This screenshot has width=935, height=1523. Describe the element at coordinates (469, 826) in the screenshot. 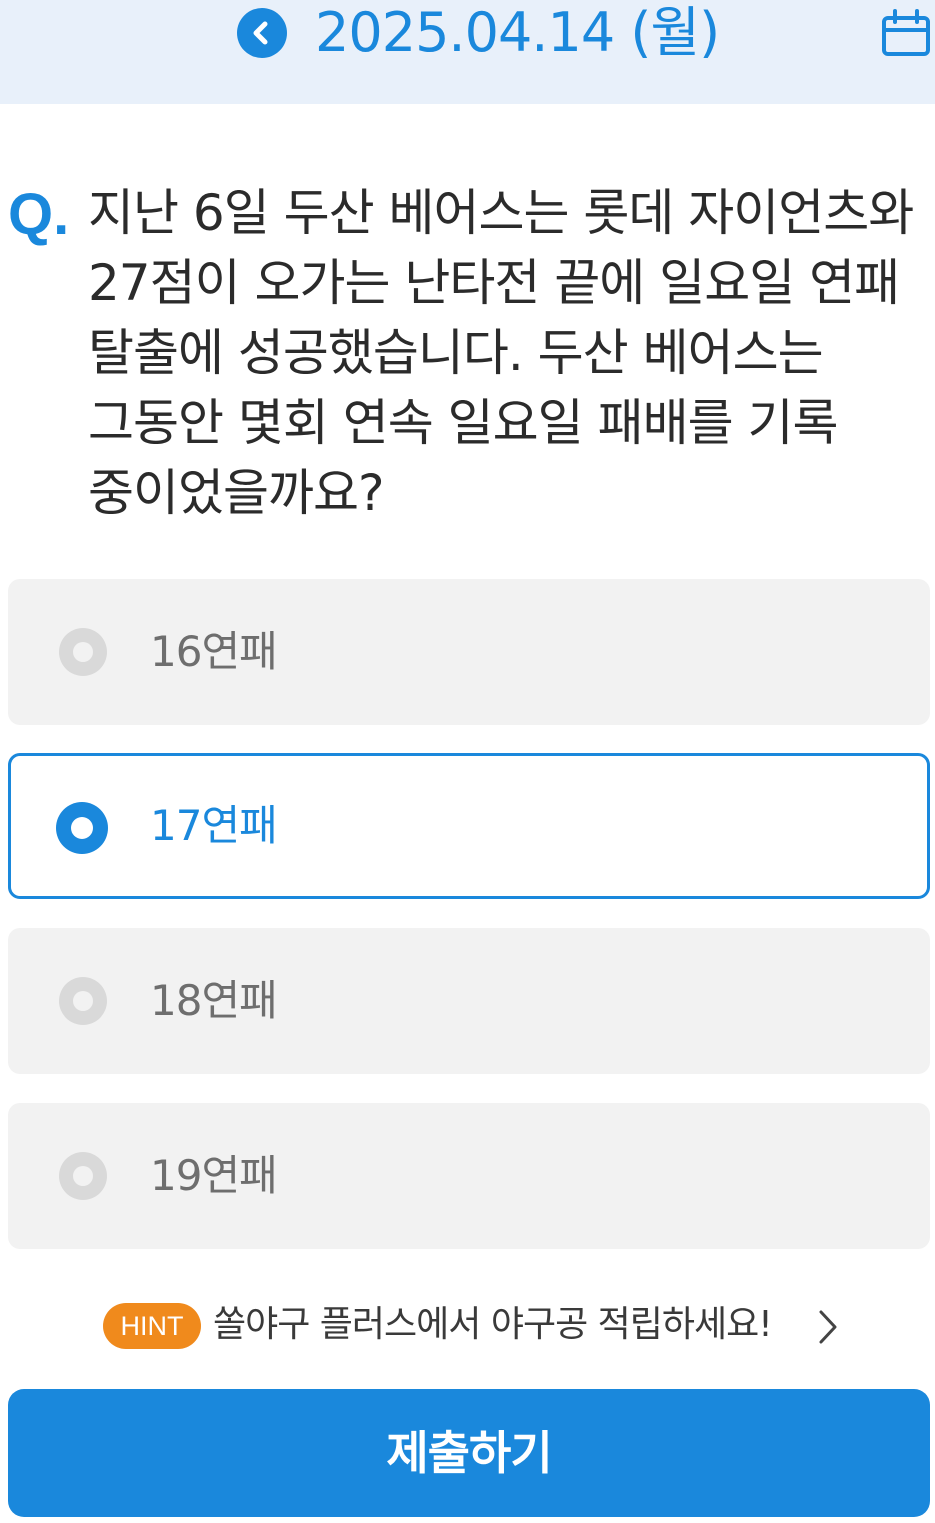

I see `answer-option-2: 17연패` at that location.